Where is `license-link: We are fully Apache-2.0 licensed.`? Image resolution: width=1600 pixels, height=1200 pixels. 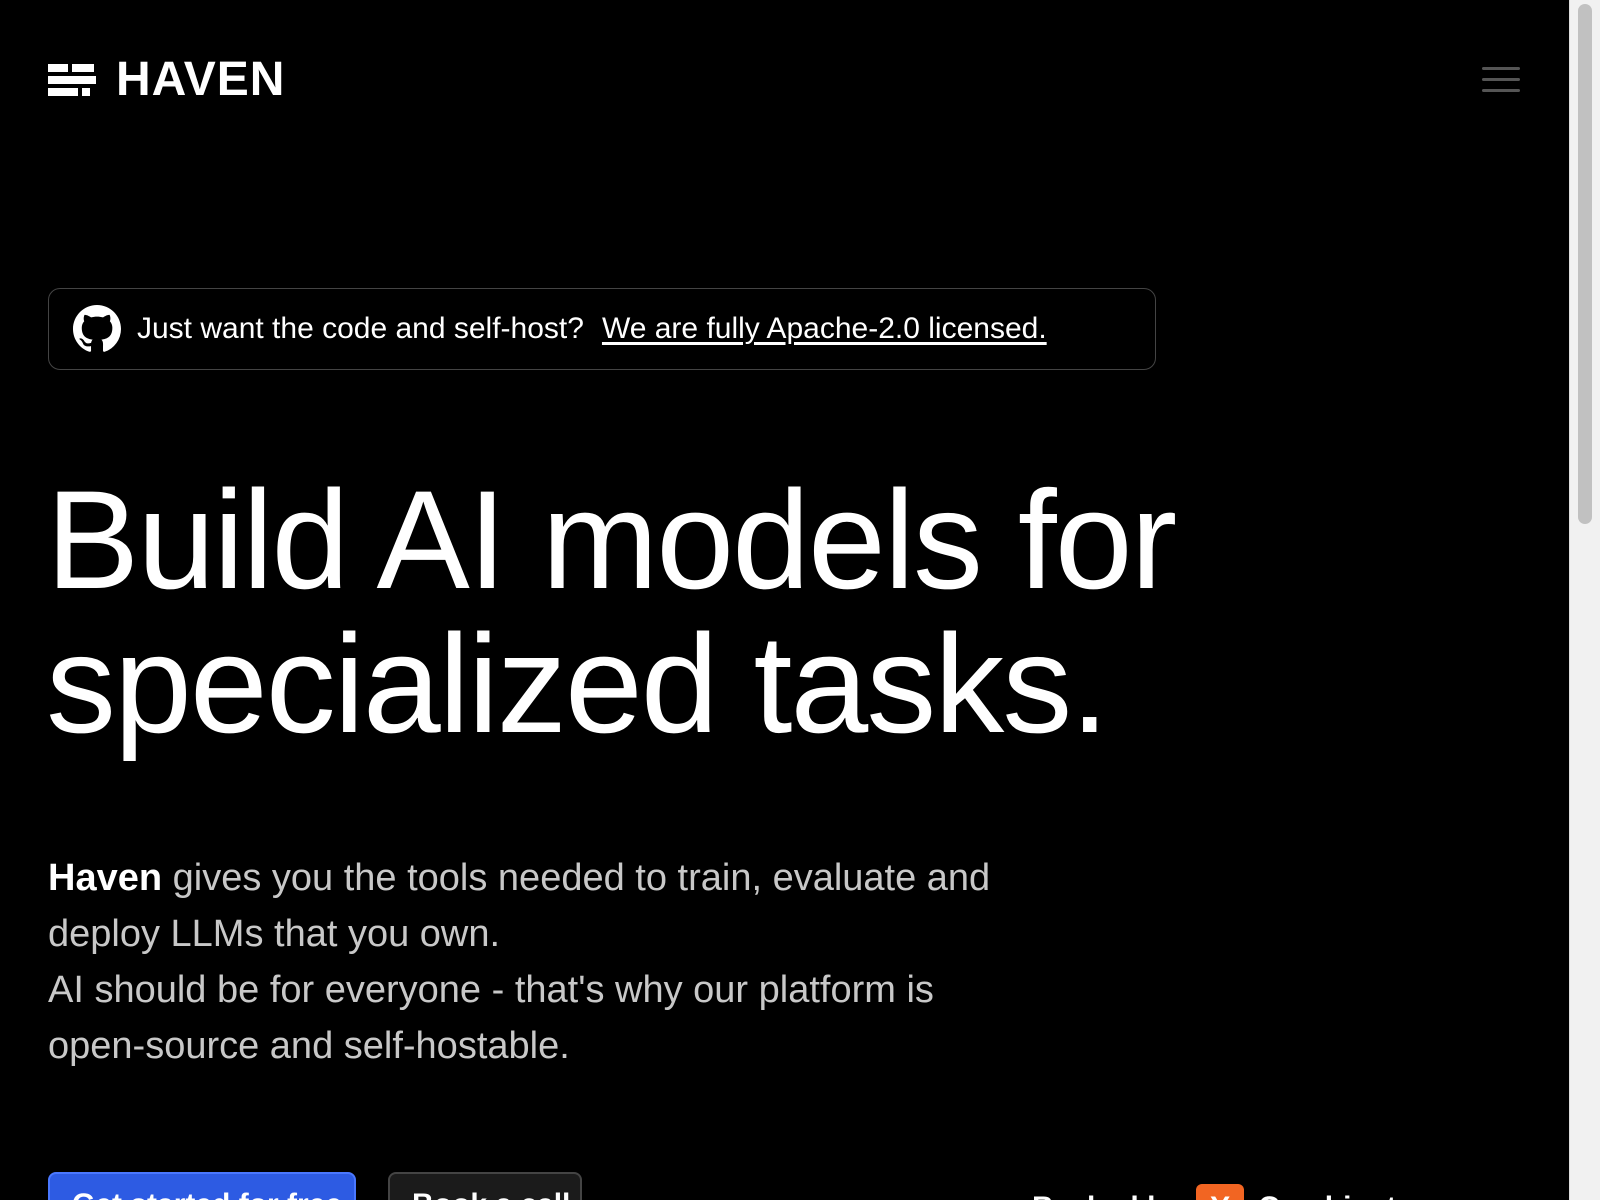
license-link: We are fully Apache-2.0 licensed. is located at coordinates (824, 329).